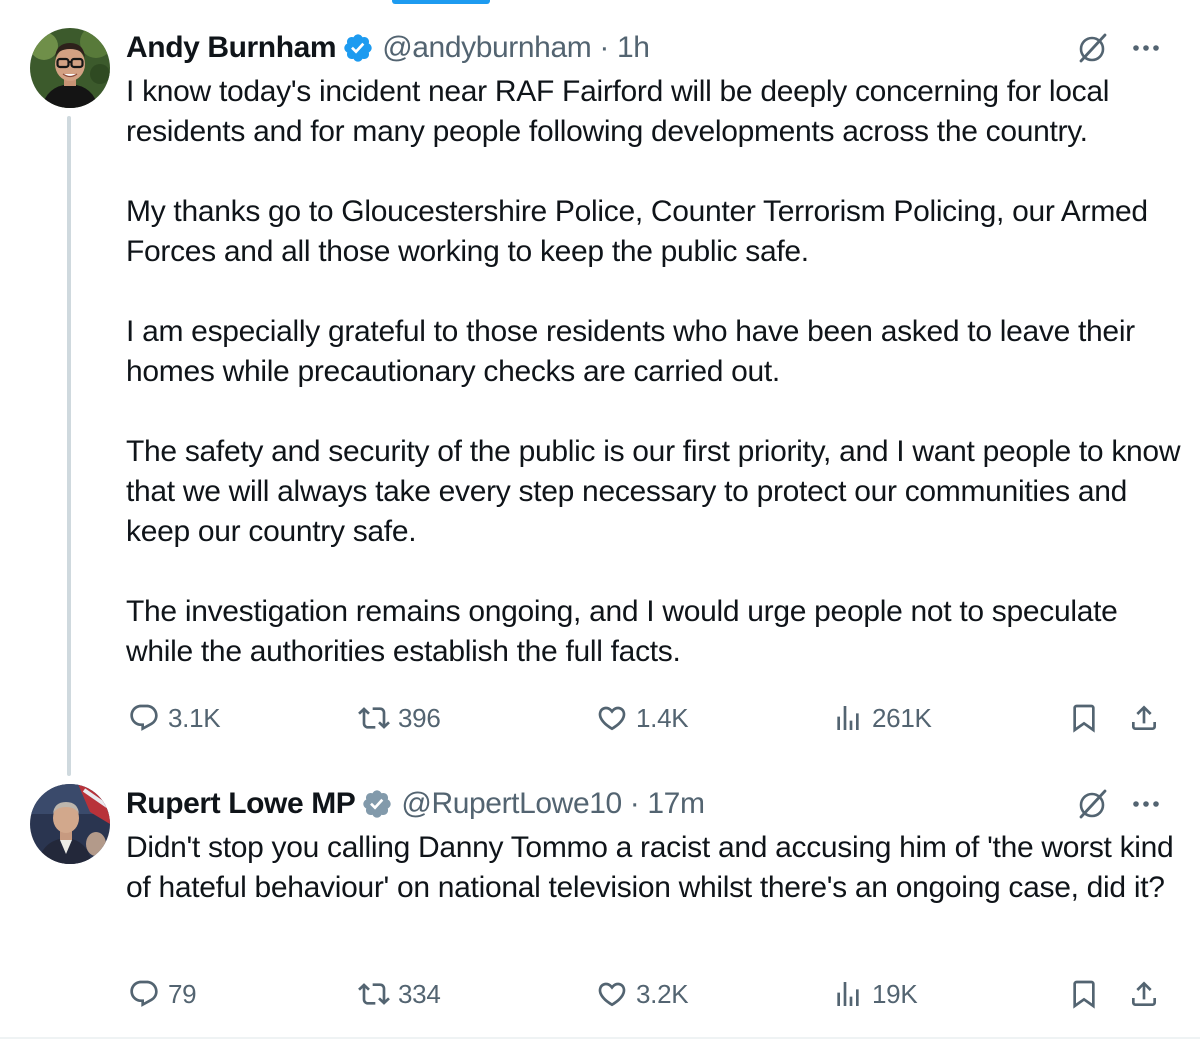  What do you see at coordinates (162, 994) in the screenshot?
I see `reply-button: 79` at bounding box center [162, 994].